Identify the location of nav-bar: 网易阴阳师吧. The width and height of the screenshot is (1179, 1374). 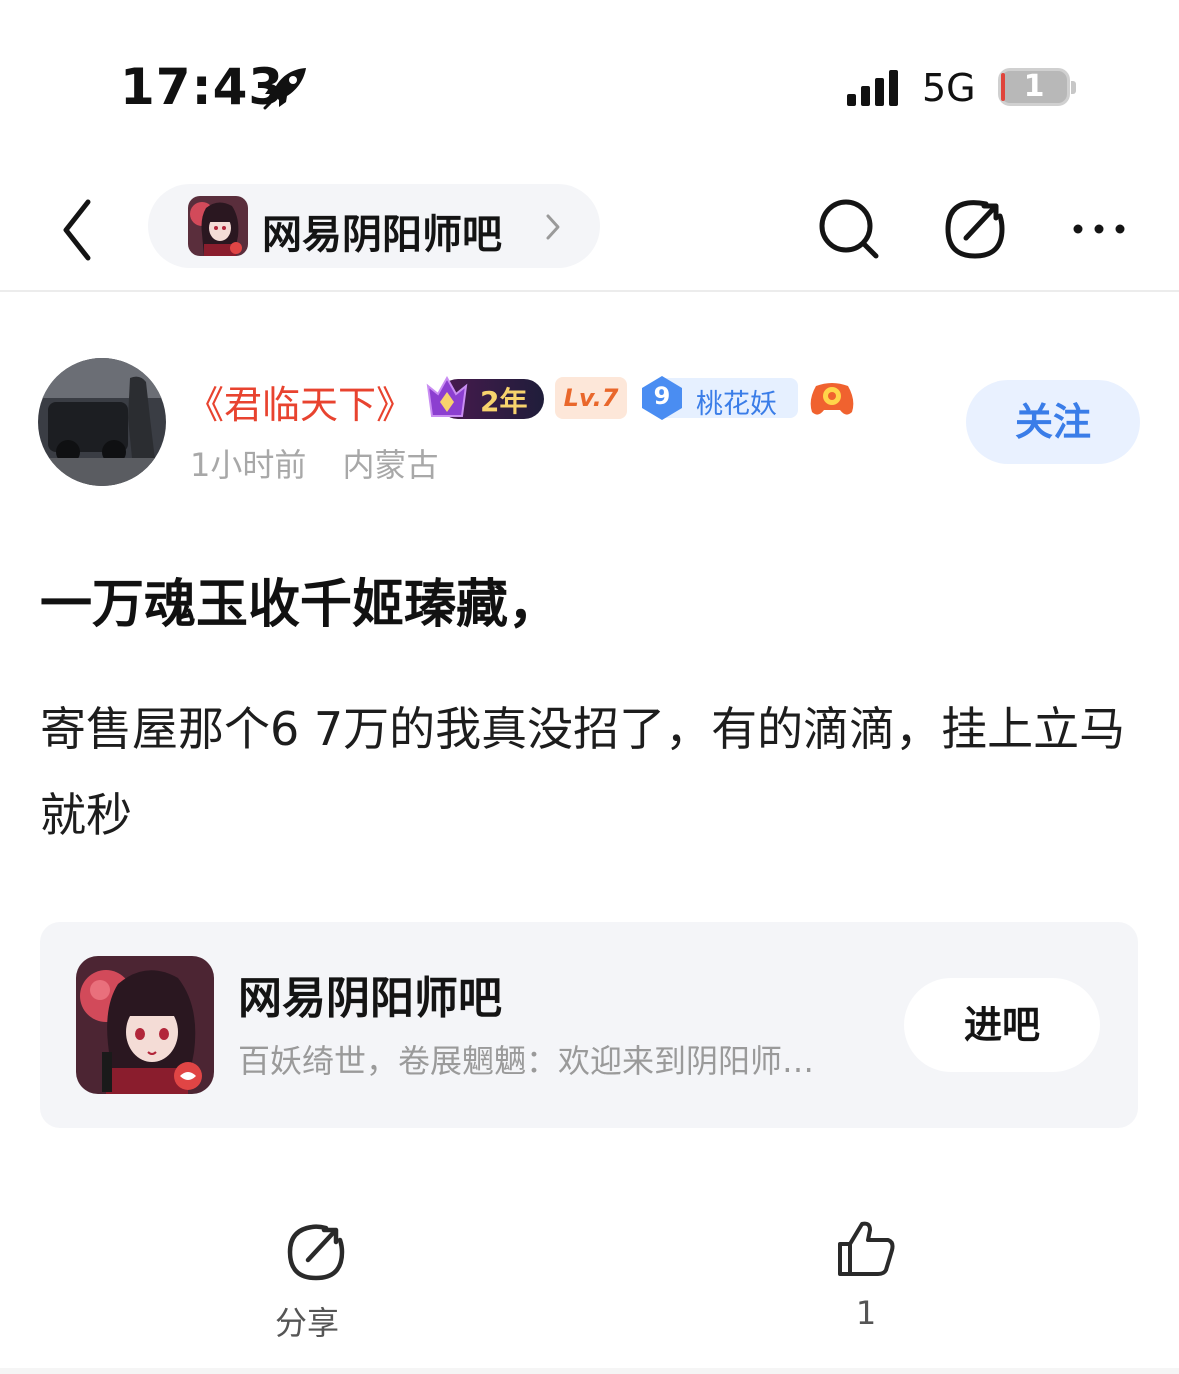
(589, 231).